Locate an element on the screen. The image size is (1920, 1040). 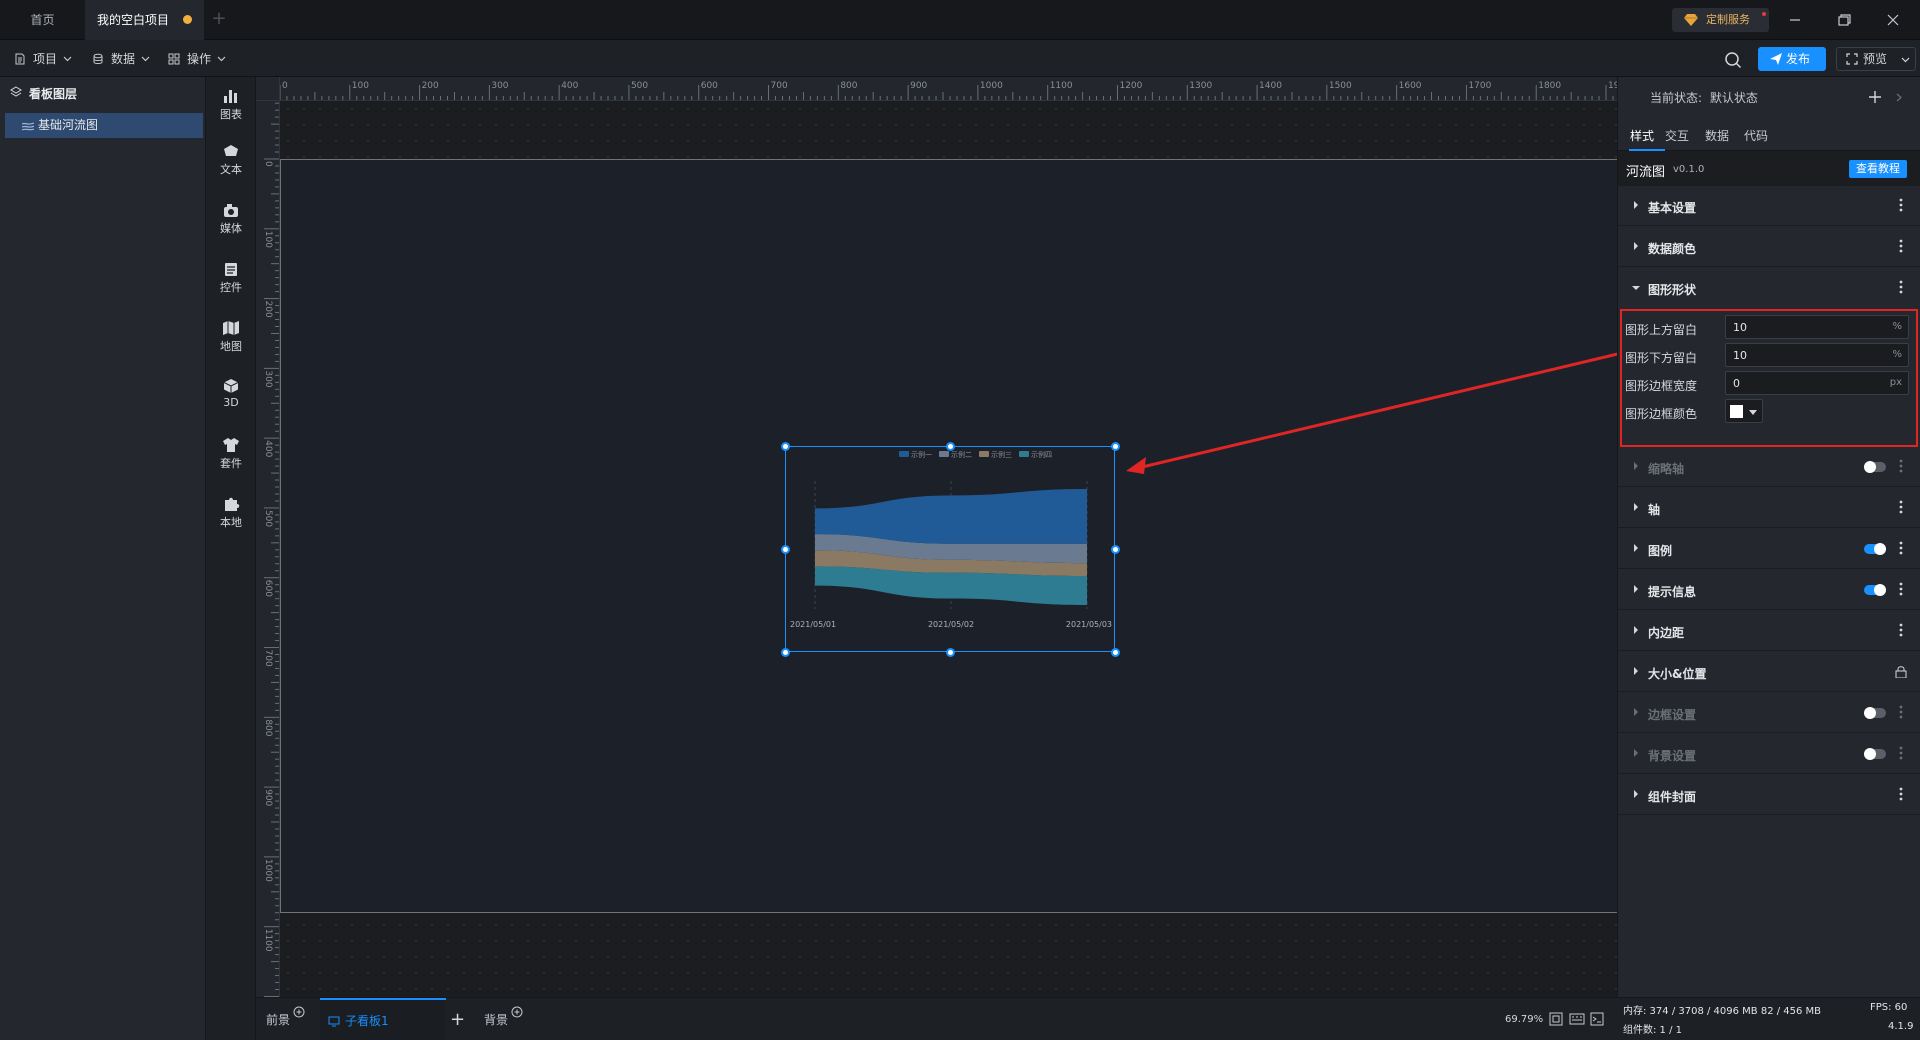
component-local: 本地 is located at coordinates (231, 518).